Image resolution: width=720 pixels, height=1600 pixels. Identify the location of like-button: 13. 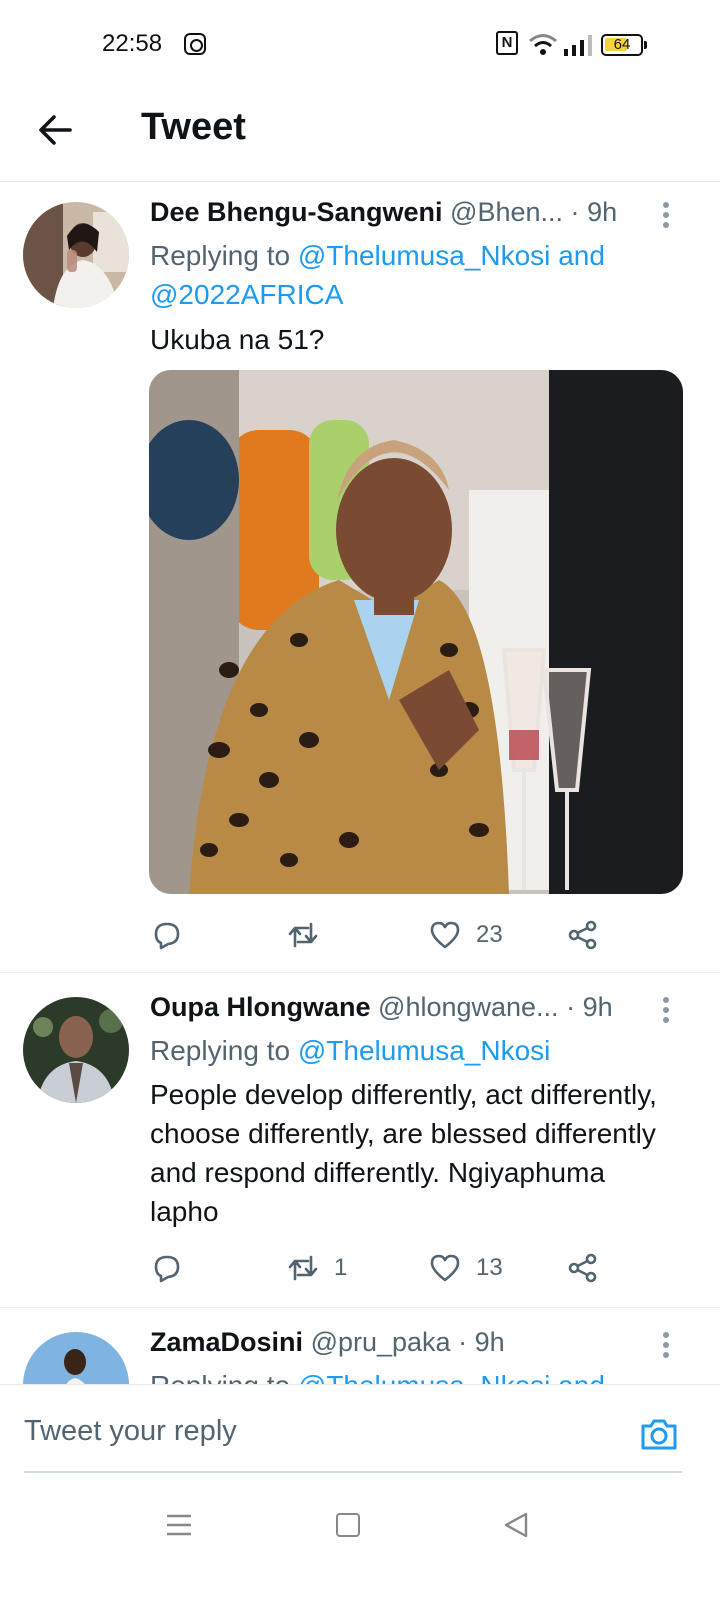
(465, 1268).